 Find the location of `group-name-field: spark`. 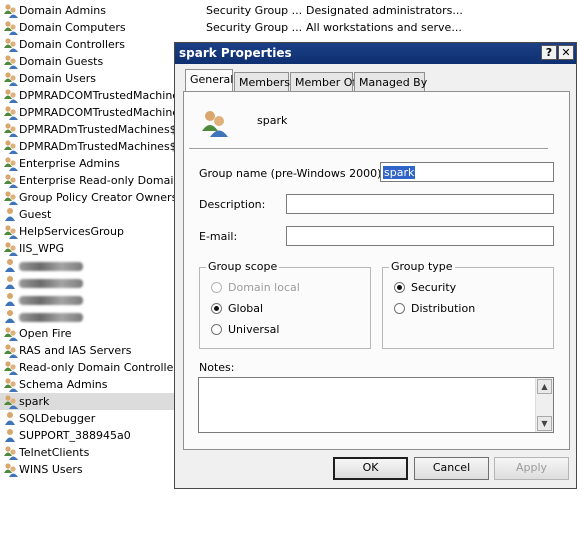

group-name-field: spark is located at coordinates (467, 172).